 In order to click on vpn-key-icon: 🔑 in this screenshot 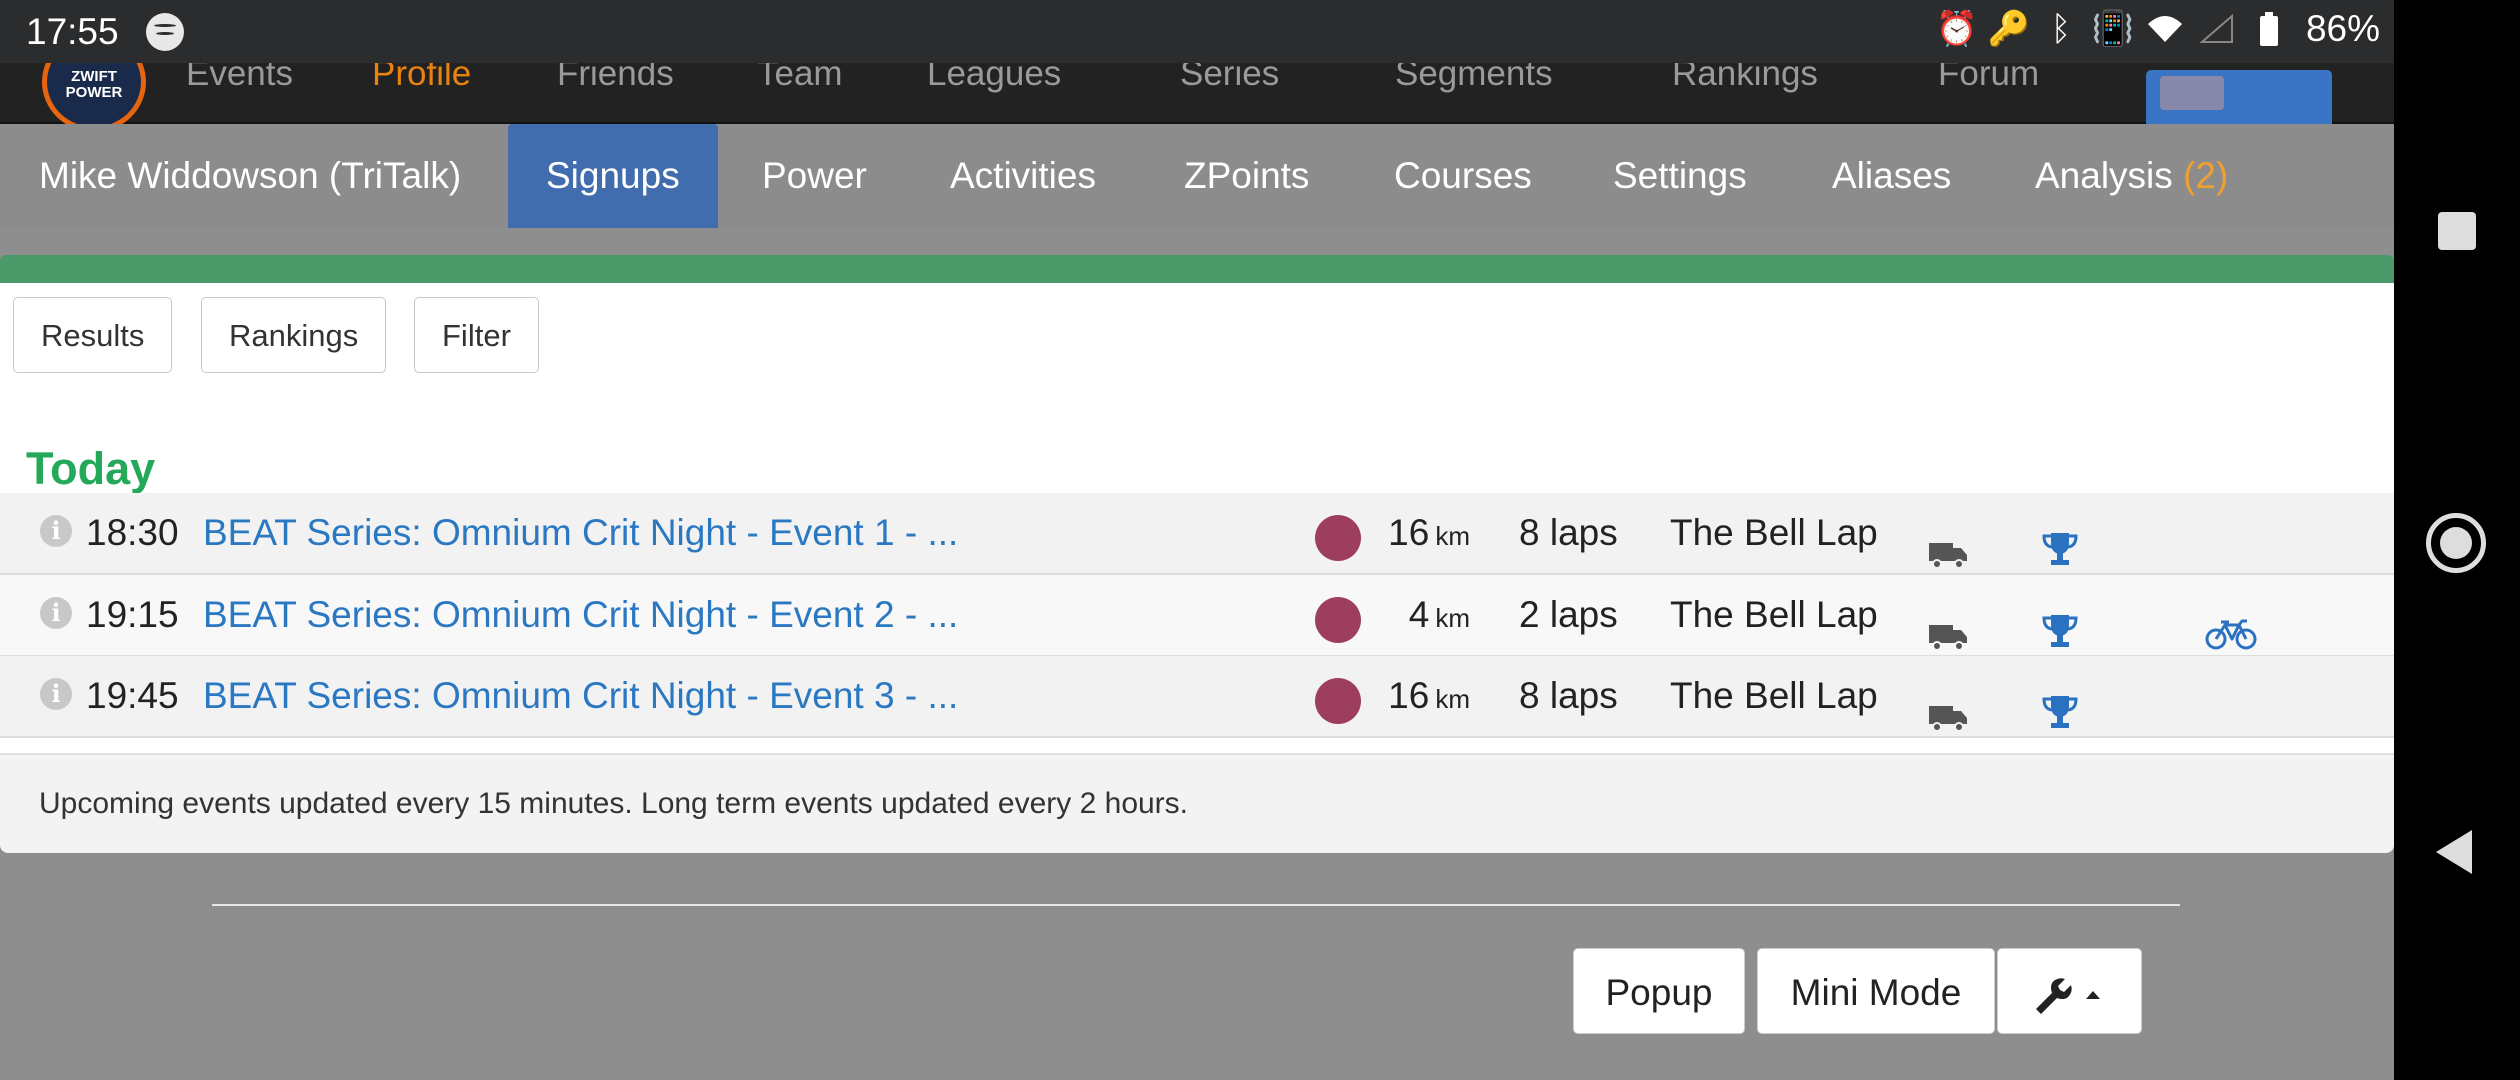, I will do `click(2009, 29)`.